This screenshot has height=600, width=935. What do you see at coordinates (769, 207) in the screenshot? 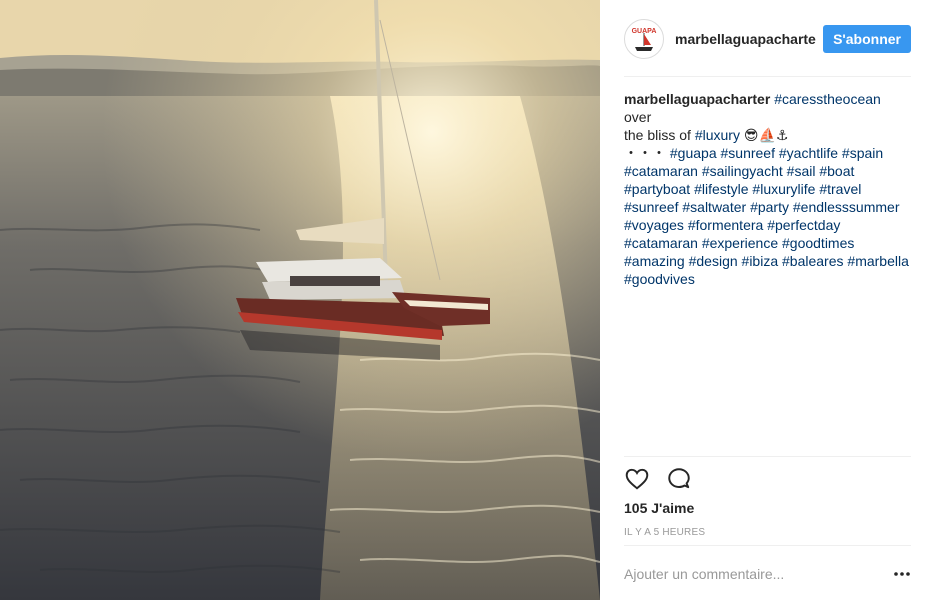
I see `hashtag: #party` at bounding box center [769, 207].